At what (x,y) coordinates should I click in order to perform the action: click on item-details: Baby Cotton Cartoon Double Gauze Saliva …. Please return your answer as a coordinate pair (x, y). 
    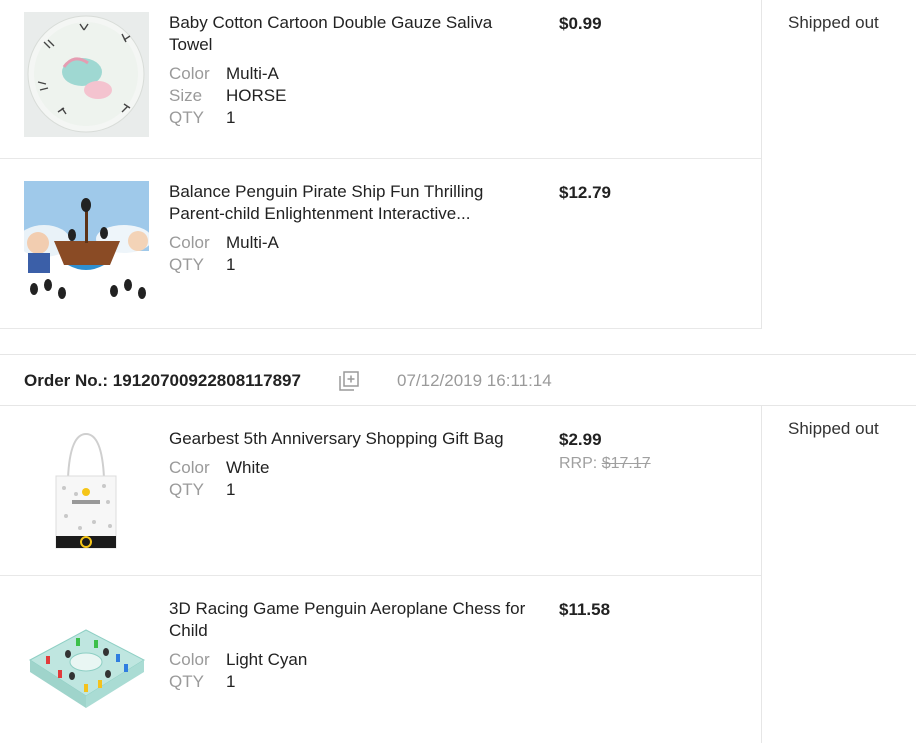
    Looking at the image, I should click on (349, 70).